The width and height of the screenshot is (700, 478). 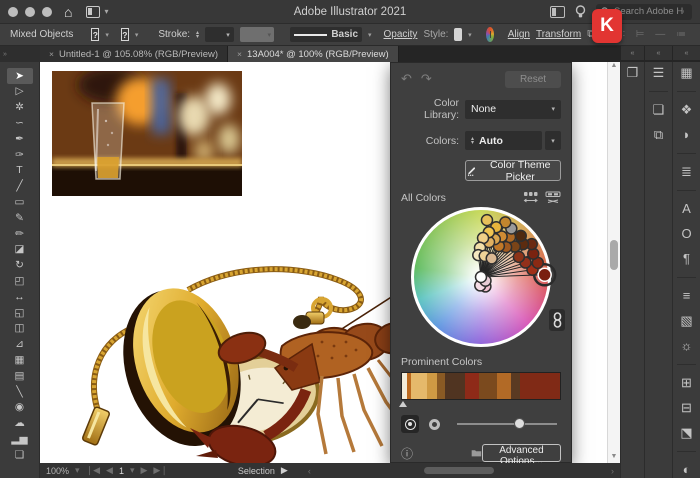 What do you see at coordinates (284, 470) in the screenshot?
I see `status-play-icon: ▶` at bounding box center [284, 470].